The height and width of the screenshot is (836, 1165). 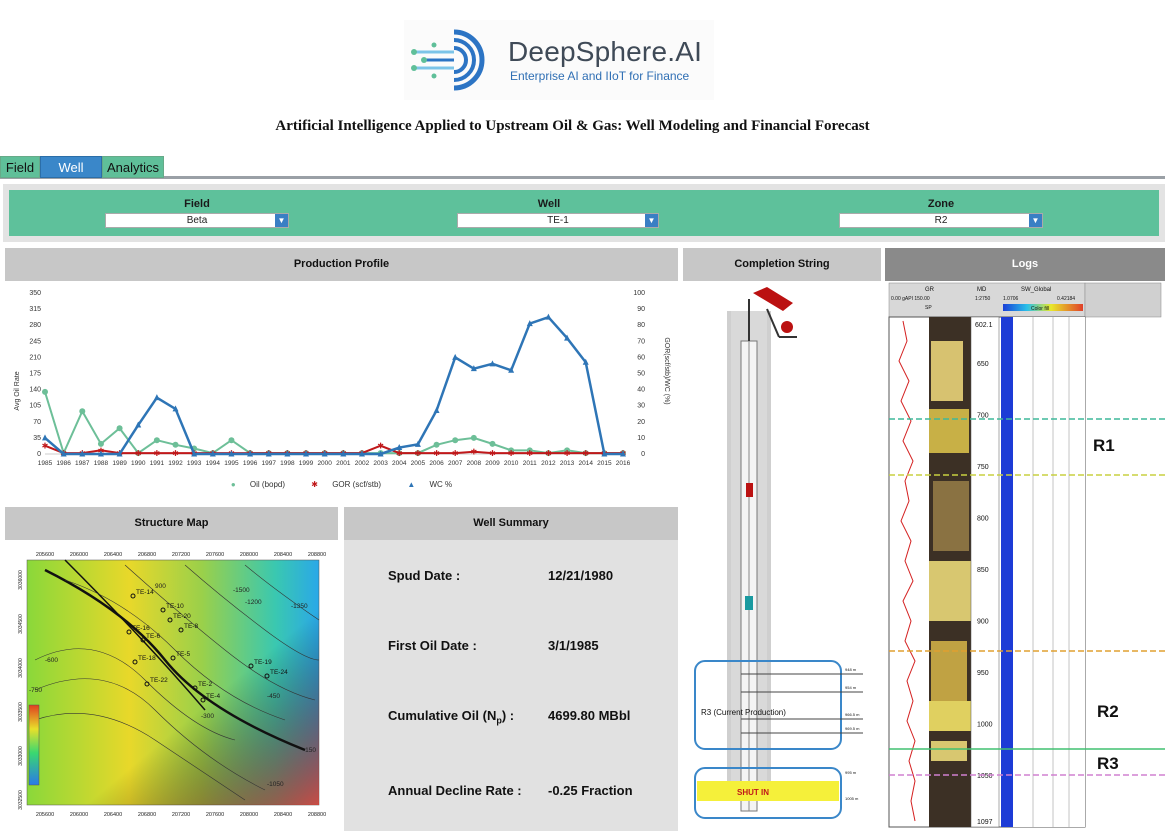 What do you see at coordinates (21, 624) in the screenshot?
I see `map-y-tick: 3034500` at bounding box center [21, 624].